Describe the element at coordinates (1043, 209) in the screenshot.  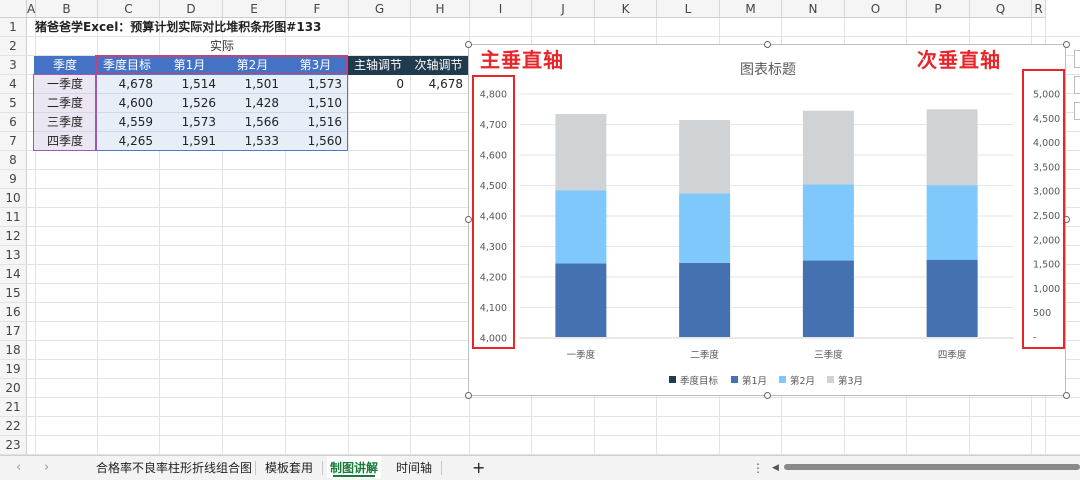
I see `secondary-axis-highlight-box` at that location.